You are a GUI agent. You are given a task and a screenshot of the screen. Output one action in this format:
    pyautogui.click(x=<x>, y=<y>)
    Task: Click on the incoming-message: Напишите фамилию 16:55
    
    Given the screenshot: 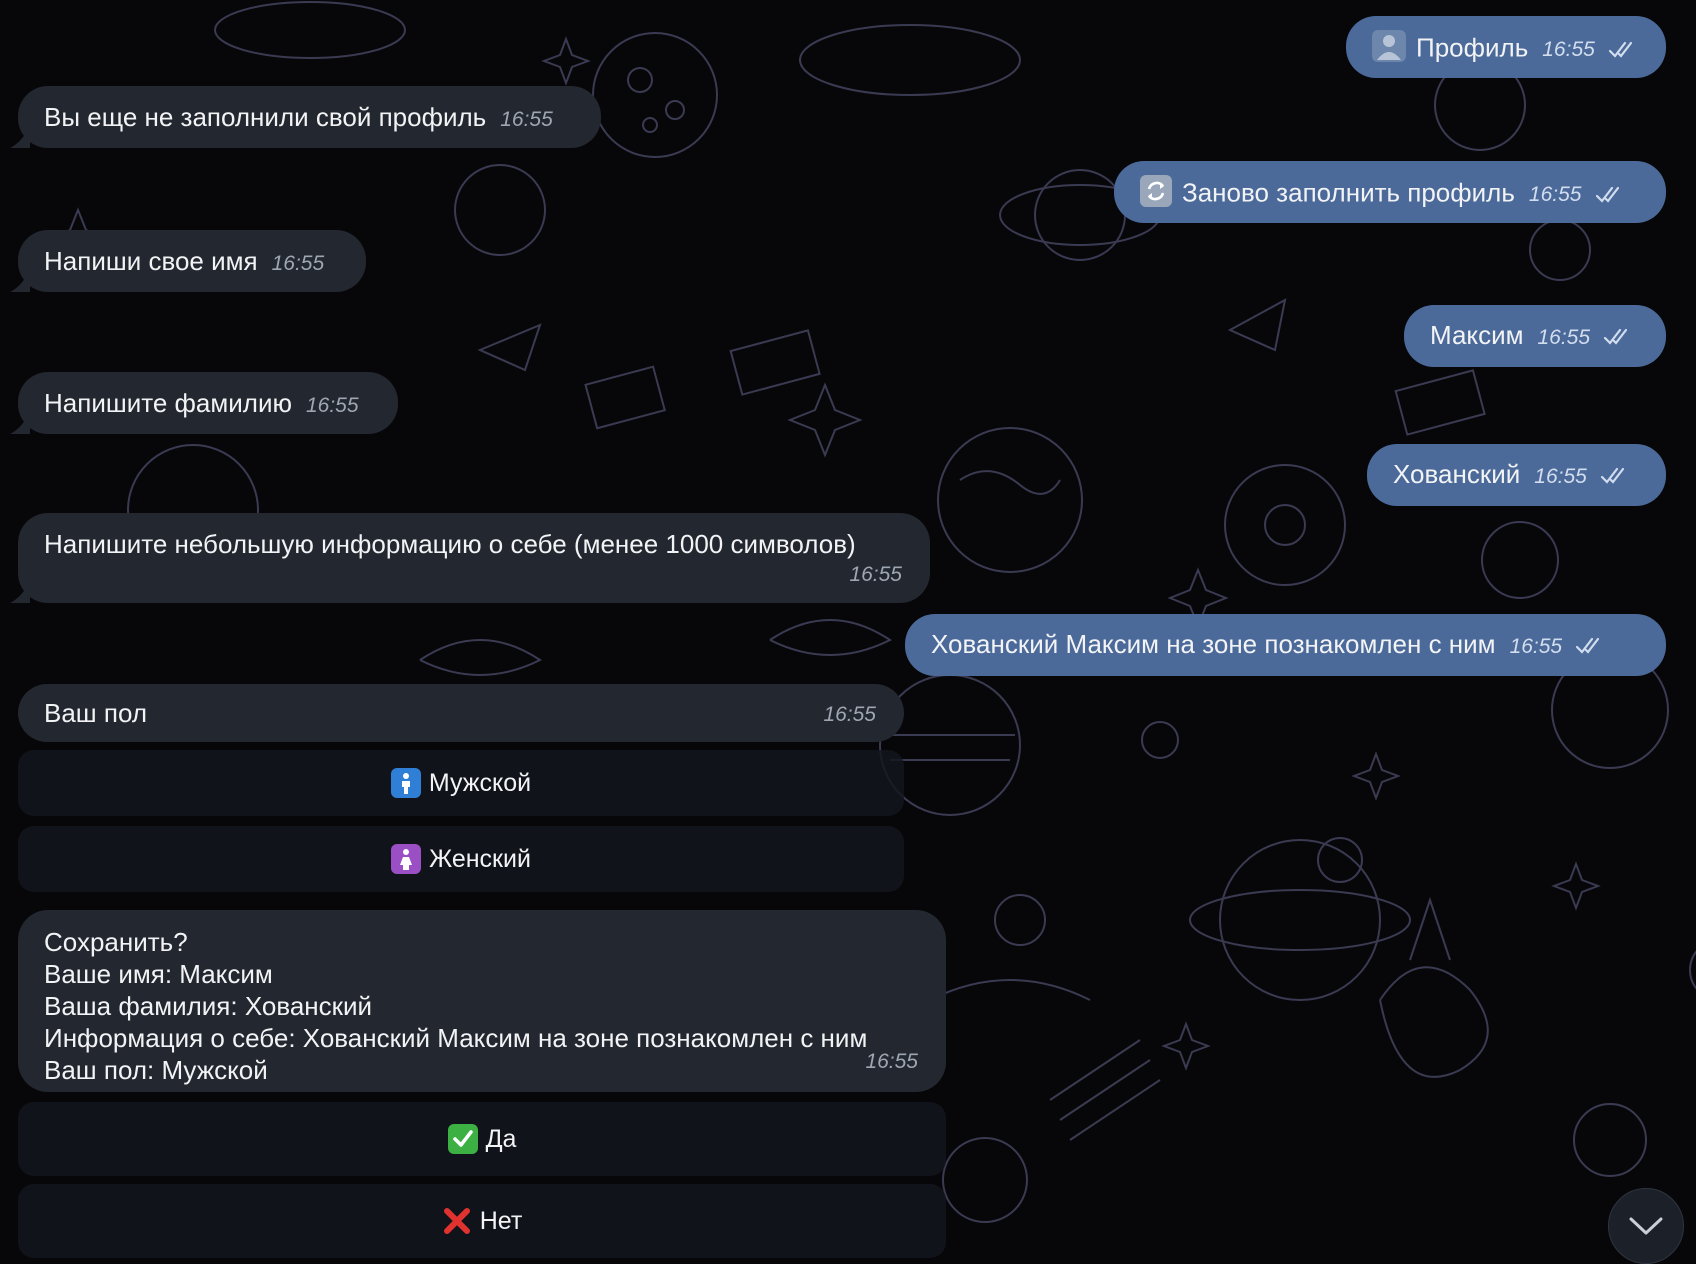 What is the action you would take?
    pyautogui.click(x=208, y=403)
    